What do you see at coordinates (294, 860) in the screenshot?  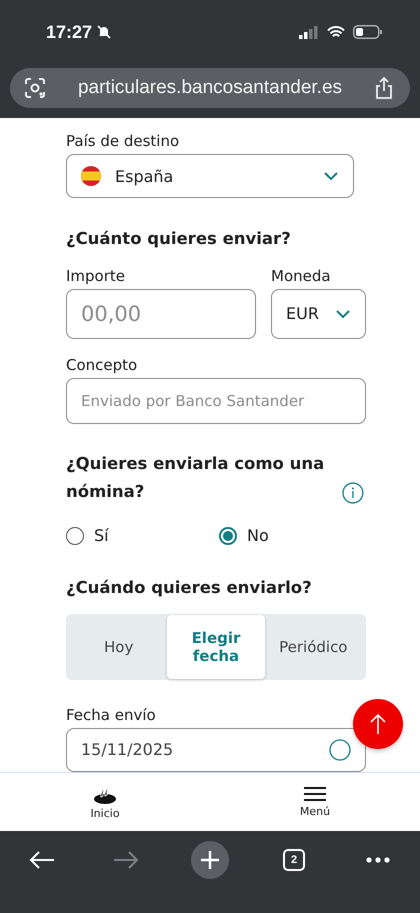 I see `tabs-button: 2` at bounding box center [294, 860].